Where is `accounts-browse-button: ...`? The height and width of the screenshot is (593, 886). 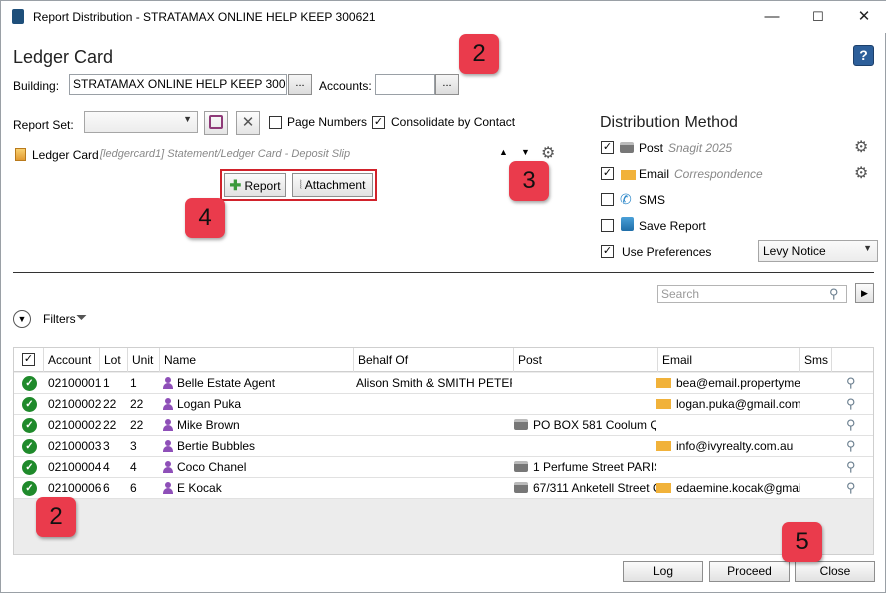
accounts-browse-button: ... is located at coordinates (447, 84).